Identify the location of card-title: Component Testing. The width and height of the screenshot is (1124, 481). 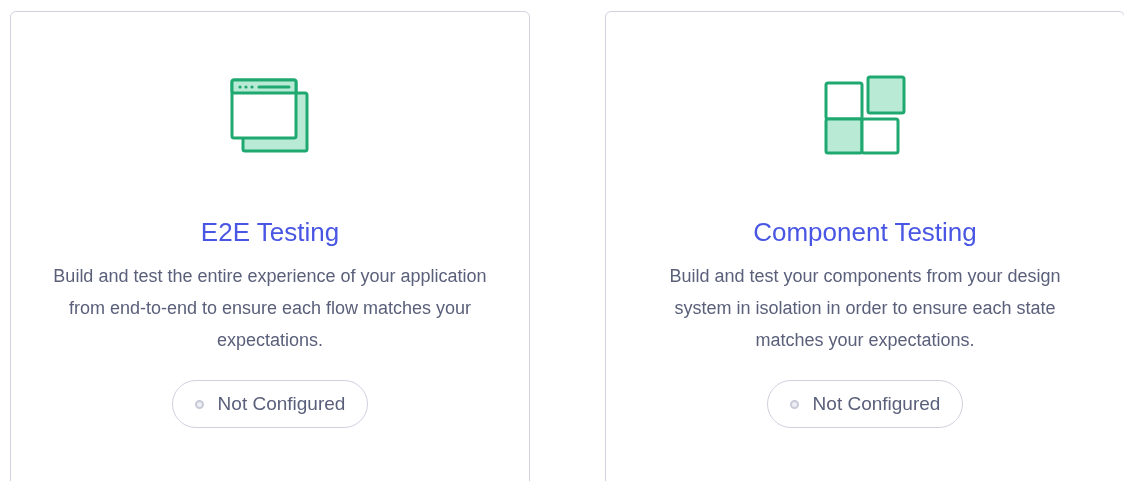
(865, 232).